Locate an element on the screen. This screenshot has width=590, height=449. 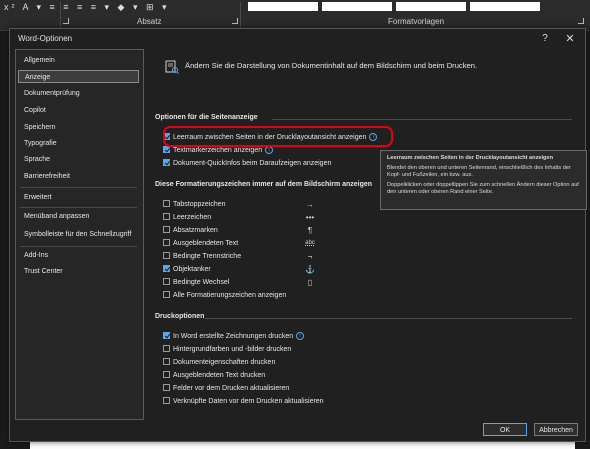
highlight-annotation is located at coordinates (278, 136).